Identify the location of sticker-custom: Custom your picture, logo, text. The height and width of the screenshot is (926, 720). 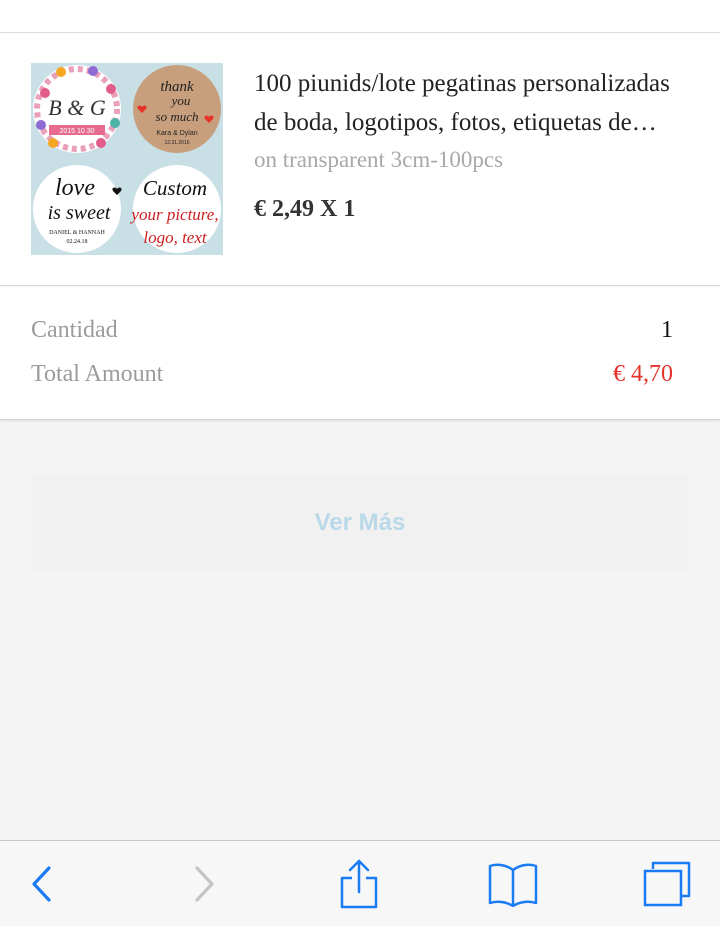
(175, 209).